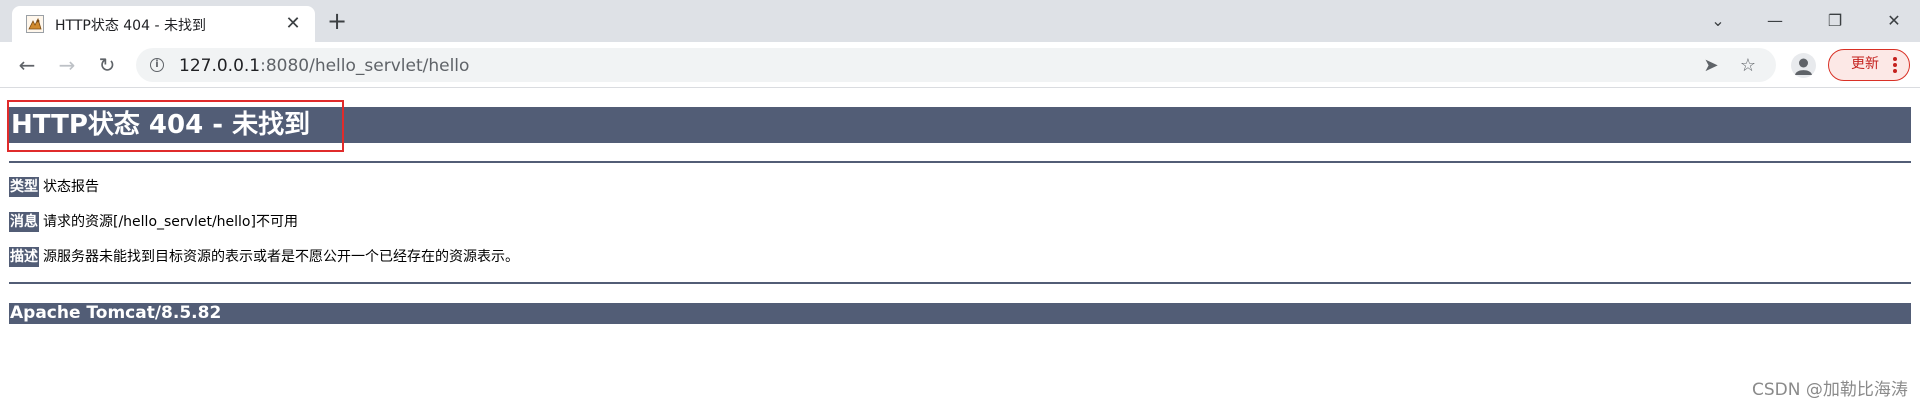 This screenshot has width=1920, height=406. What do you see at coordinates (960, 313) in the screenshot?
I see `server-version-footer: Apache Tomcat/8.5.82` at bounding box center [960, 313].